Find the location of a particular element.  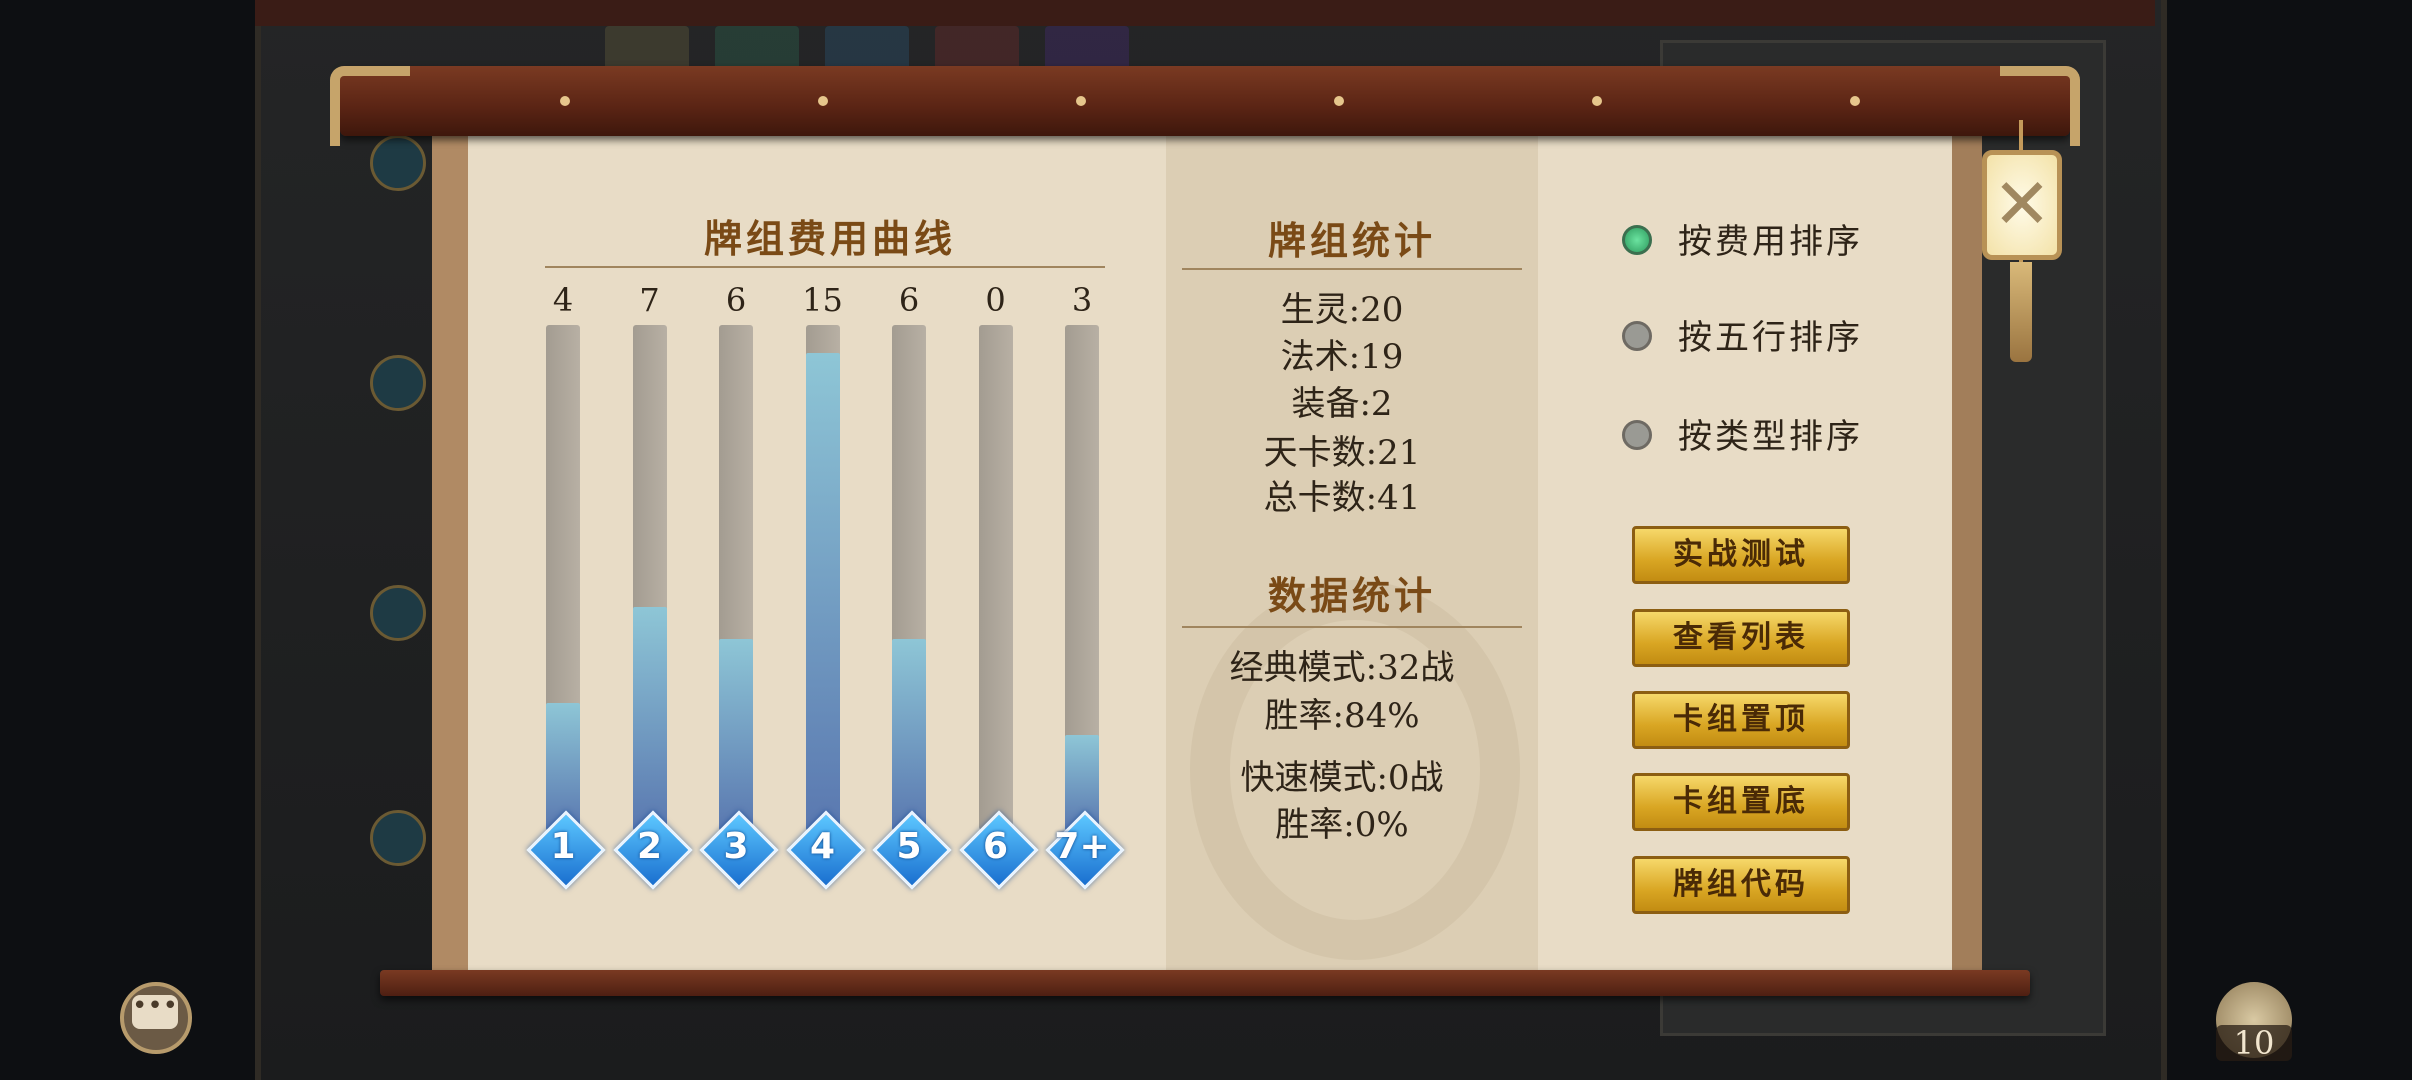

sort-by-cost-label: 按费用排序 is located at coordinates (1770, 238).